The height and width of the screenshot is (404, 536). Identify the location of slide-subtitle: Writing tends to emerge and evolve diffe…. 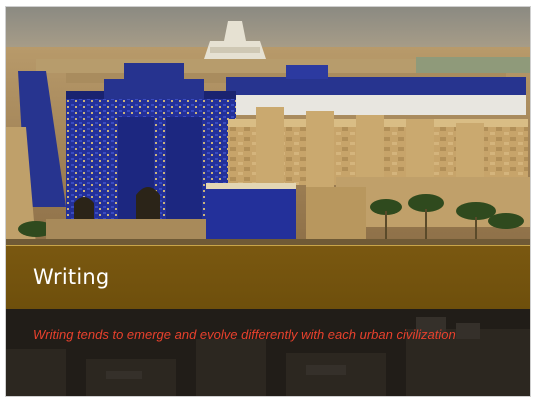
(244, 334).